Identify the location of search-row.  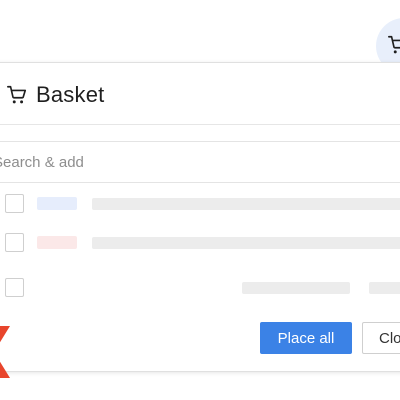
(200, 162).